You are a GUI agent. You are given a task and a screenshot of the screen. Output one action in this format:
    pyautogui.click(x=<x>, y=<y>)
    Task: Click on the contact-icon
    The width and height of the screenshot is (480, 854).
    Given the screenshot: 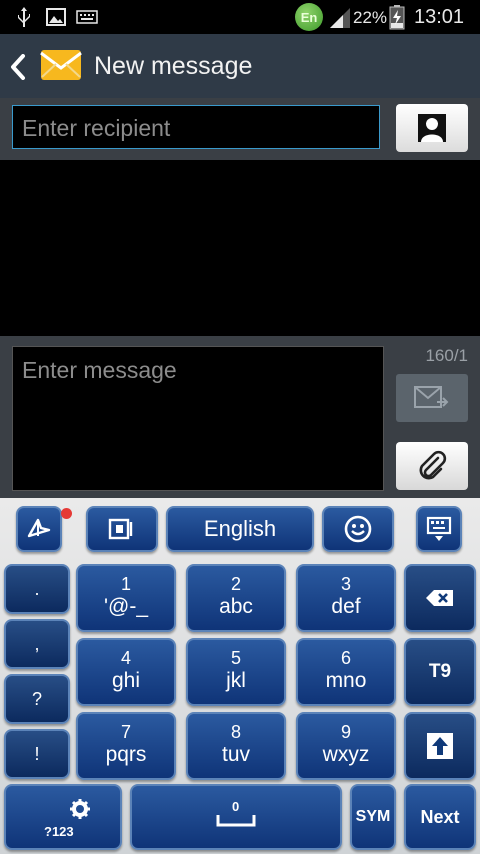 What is the action you would take?
    pyautogui.click(x=432, y=128)
    